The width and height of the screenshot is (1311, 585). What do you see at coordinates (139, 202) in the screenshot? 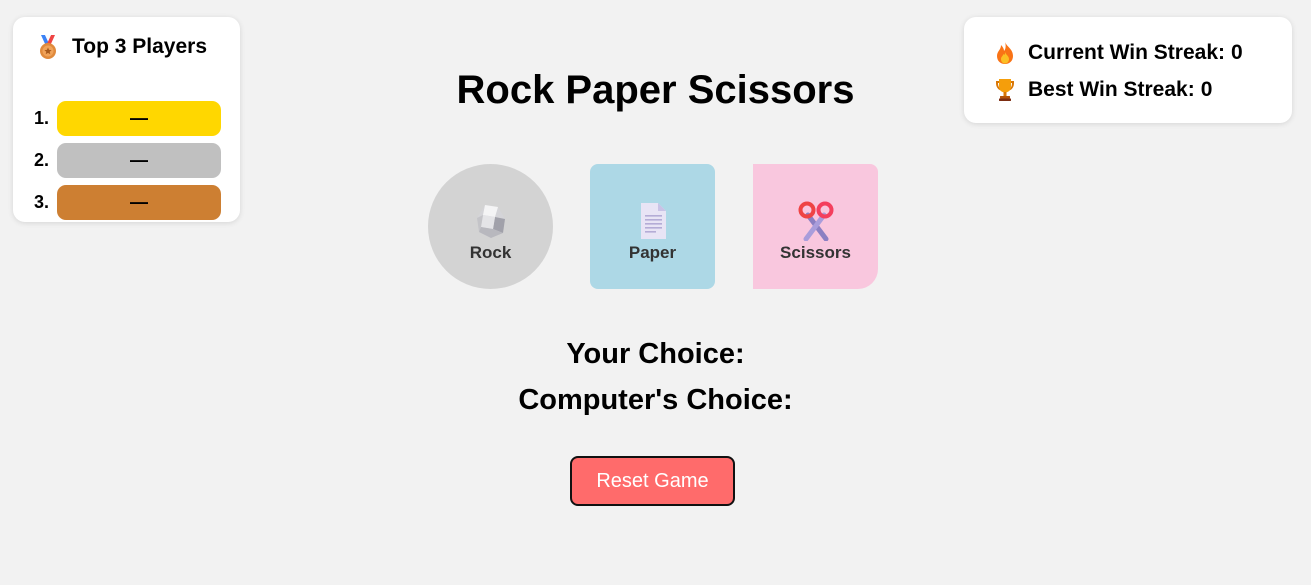
I see `player-name-3: —` at bounding box center [139, 202].